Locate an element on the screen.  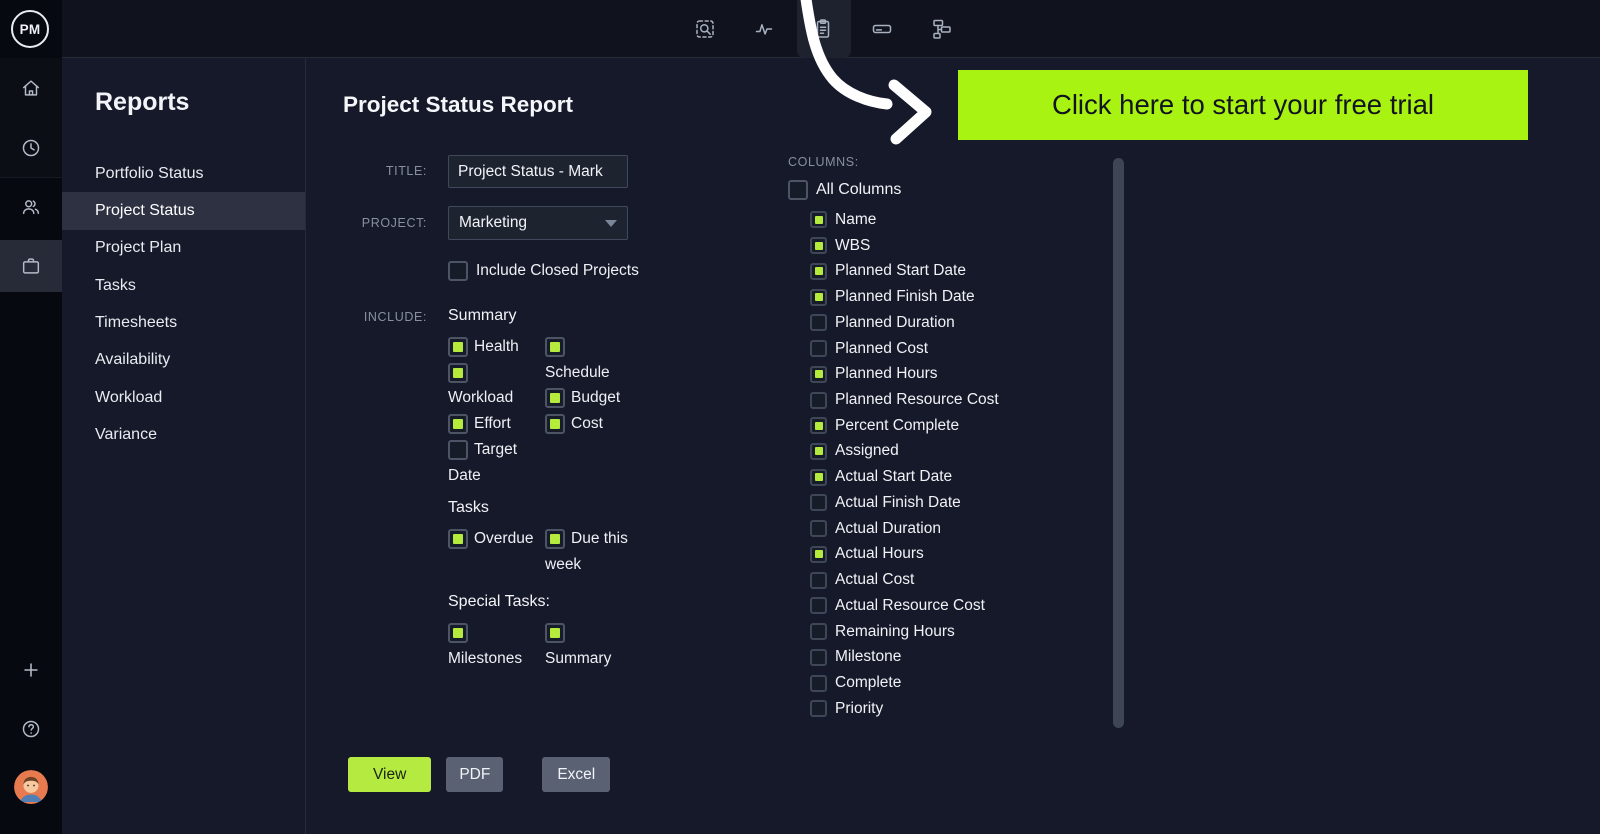
rail-section-block is located at coordinates (31, 117).